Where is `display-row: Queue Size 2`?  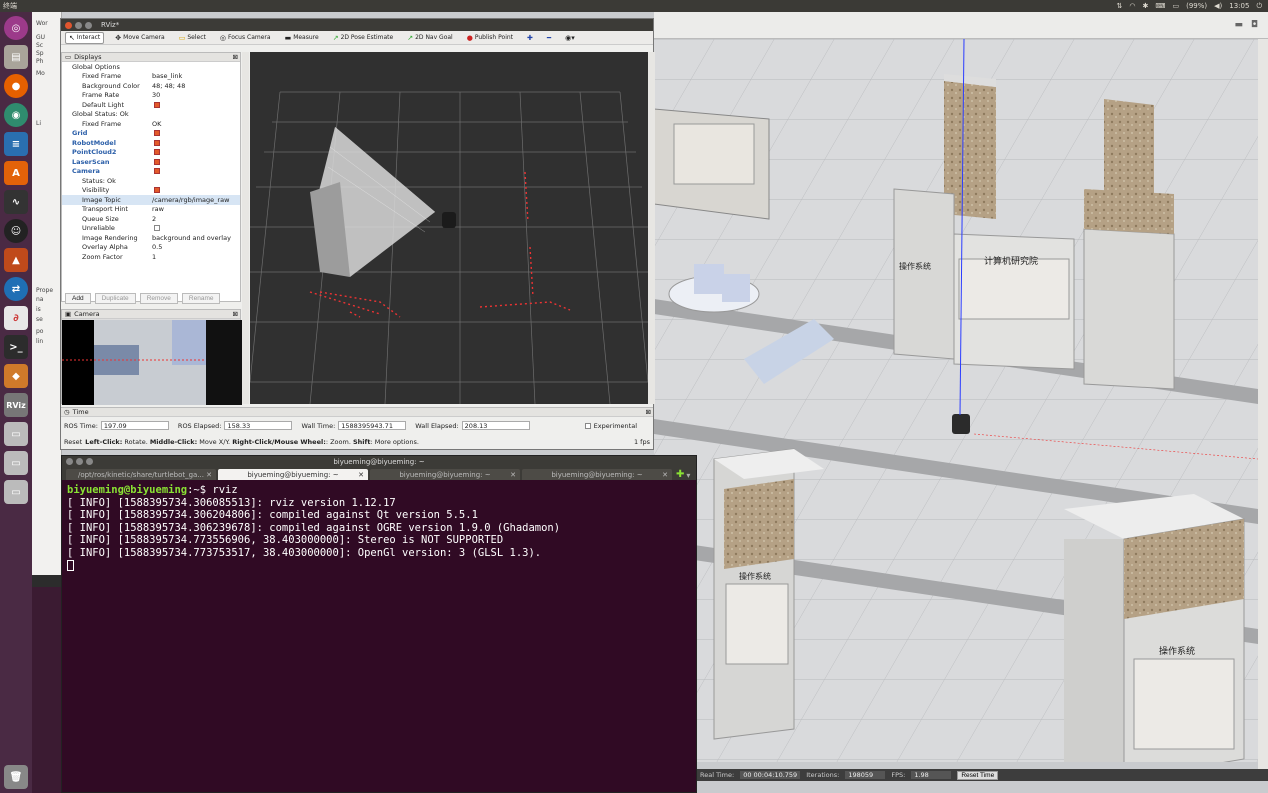 display-row: Queue Size 2 is located at coordinates (151, 219).